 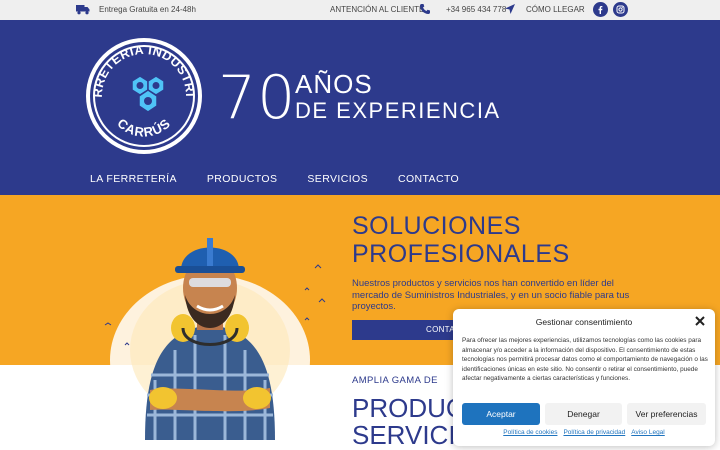 What do you see at coordinates (436, 226) in the screenshot?
I see `hero-title-line1: SOLUCIONES` at bounding box center [436, 226].